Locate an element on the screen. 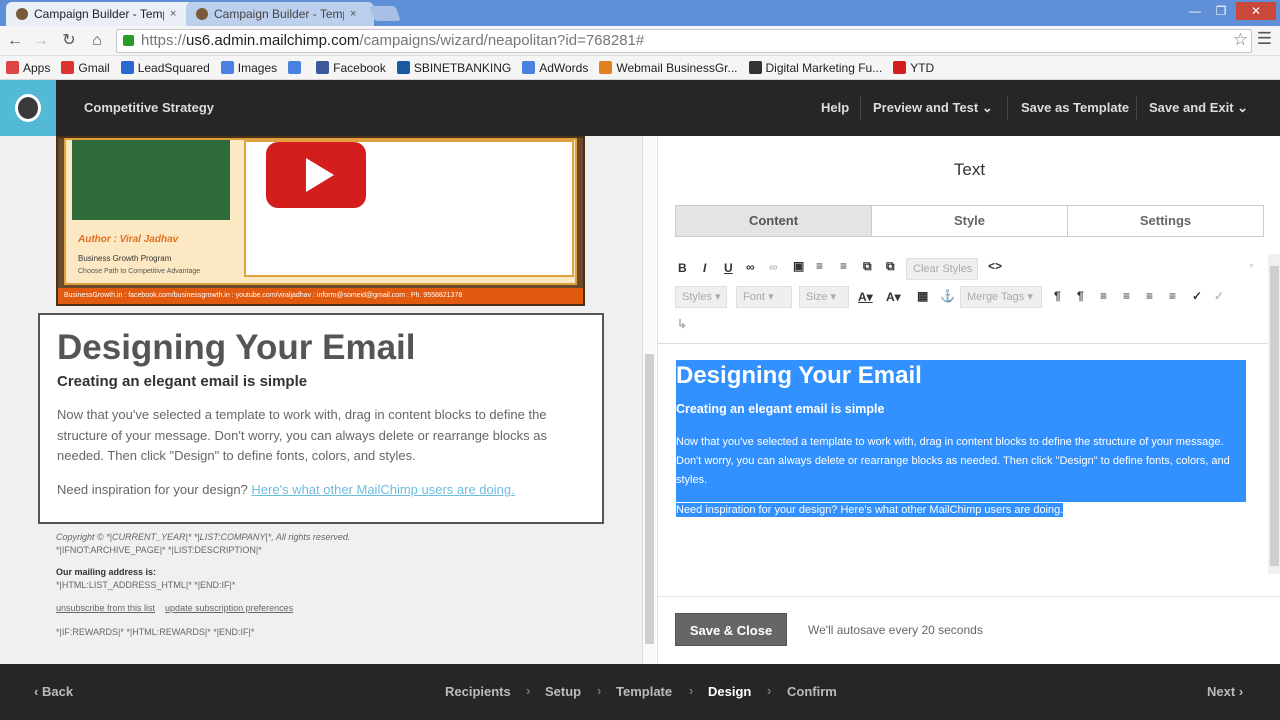 The image size is (1280, 720). back-button: ‹ Back is located at coordinates (53, 691).